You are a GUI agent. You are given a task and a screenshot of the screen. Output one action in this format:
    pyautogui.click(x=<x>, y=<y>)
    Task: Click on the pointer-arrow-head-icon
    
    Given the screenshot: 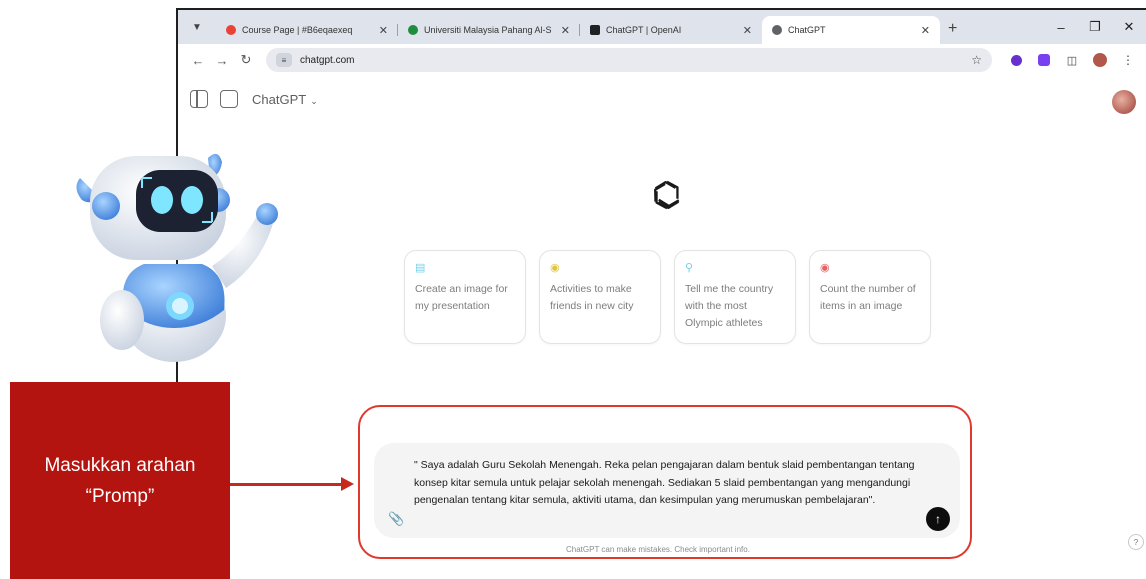 What is the action you would take?
    pyautogui.click(x=347, y=484)
    